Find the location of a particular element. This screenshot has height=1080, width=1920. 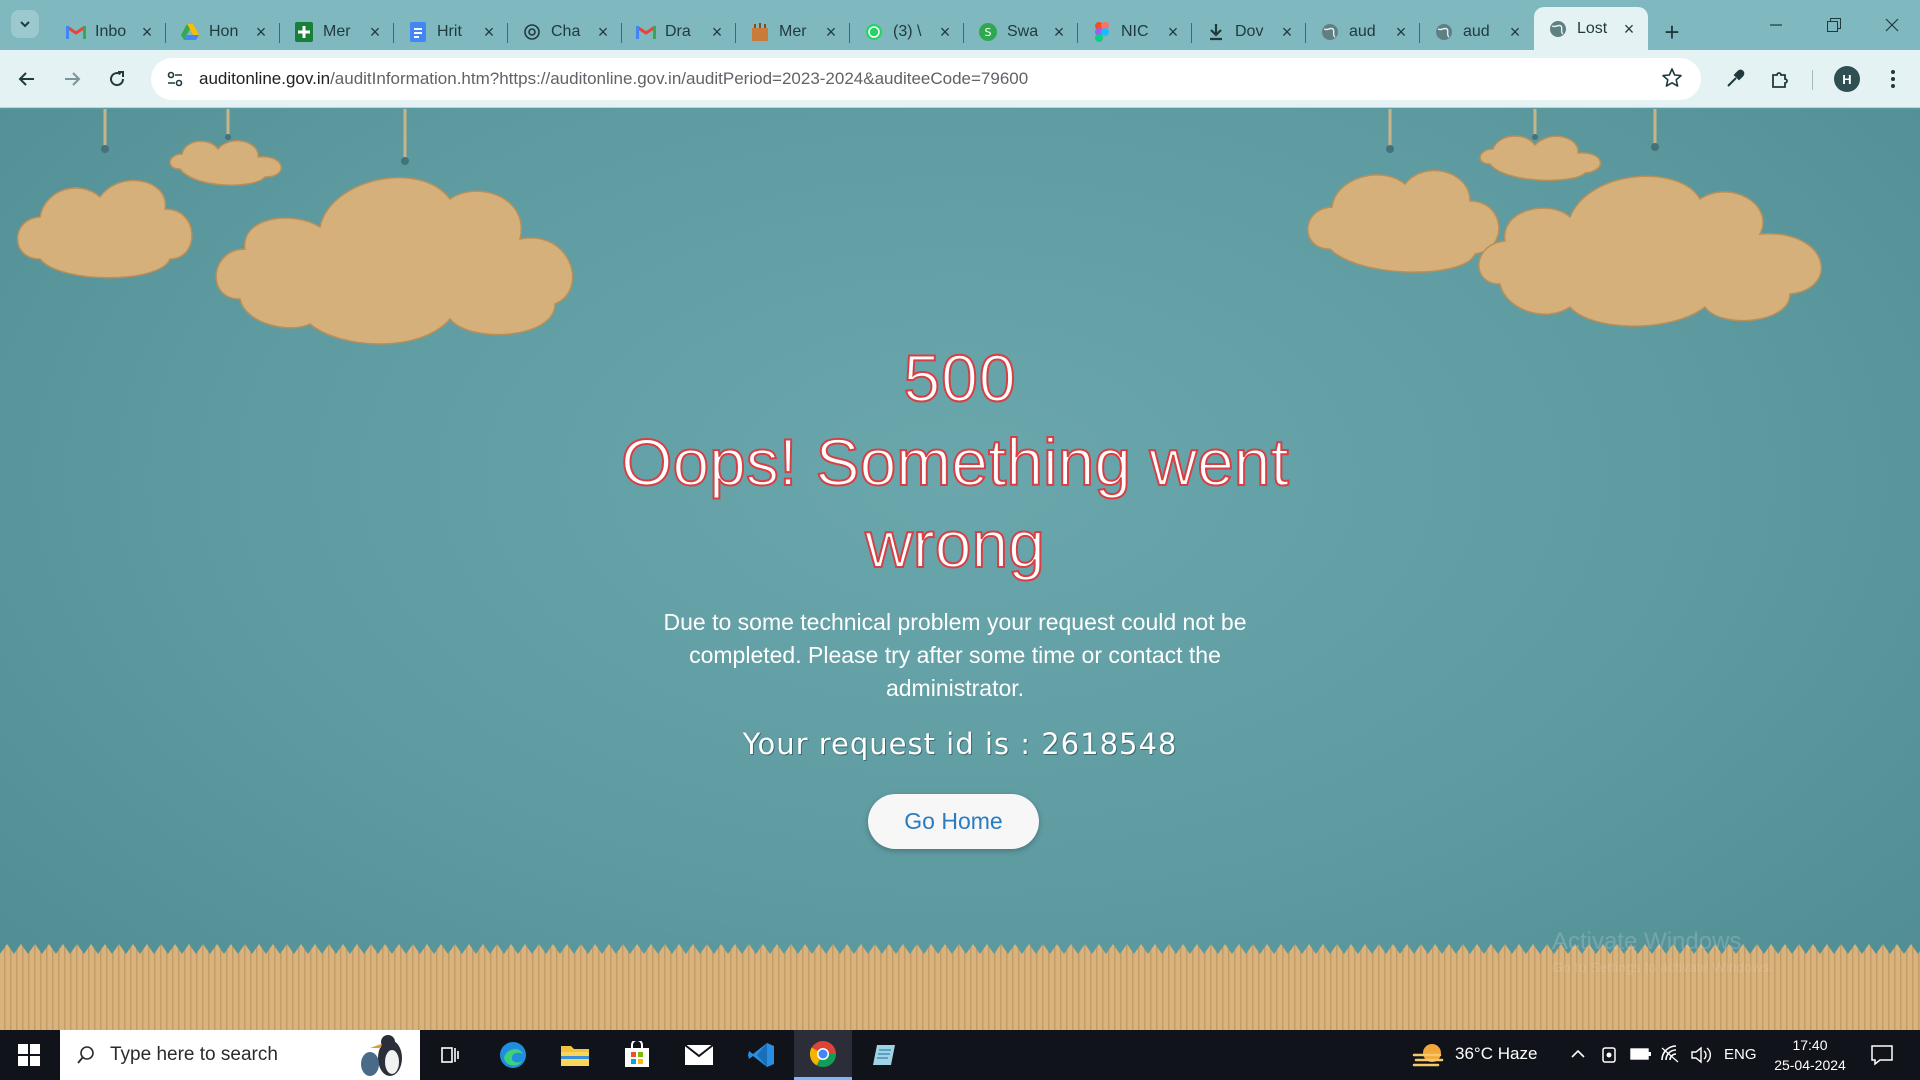

tab-tally: Mer × is located at coordinates (793, 32).